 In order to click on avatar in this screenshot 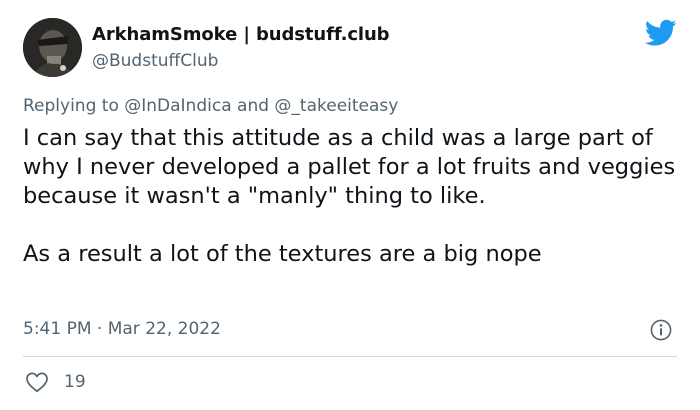, I will do `click(52, 47)`.